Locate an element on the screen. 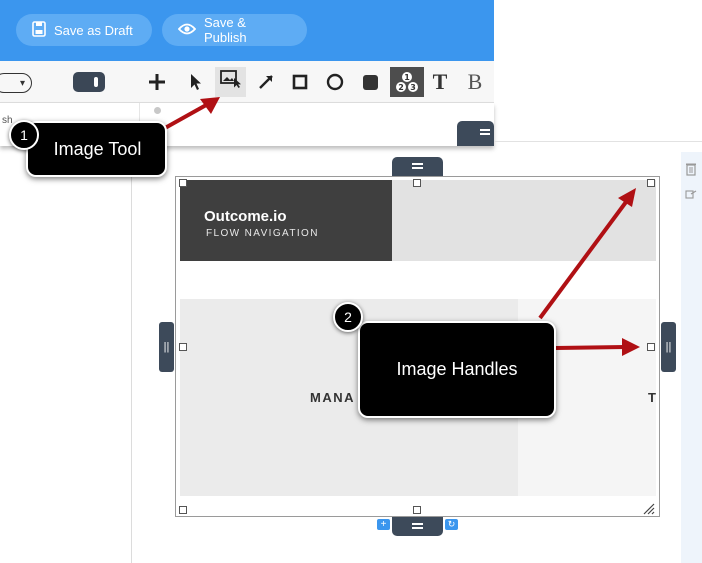 This screenshot has width=702, height=563. callout-label: Image Tool is located at coordinates (97, 148).